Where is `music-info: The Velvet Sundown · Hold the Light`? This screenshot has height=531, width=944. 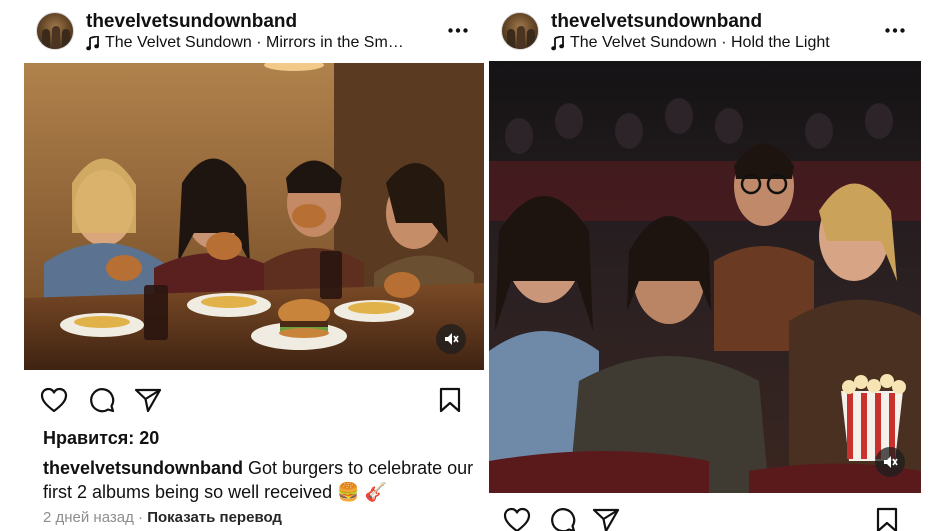
music-info: The Velvet Sundown · Hold the Light is located at coordinates (690, 43).